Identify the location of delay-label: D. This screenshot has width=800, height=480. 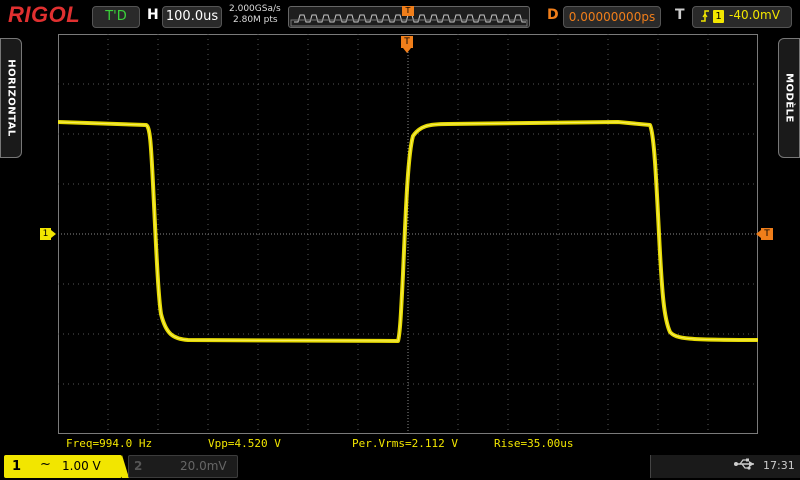
(553, 15).